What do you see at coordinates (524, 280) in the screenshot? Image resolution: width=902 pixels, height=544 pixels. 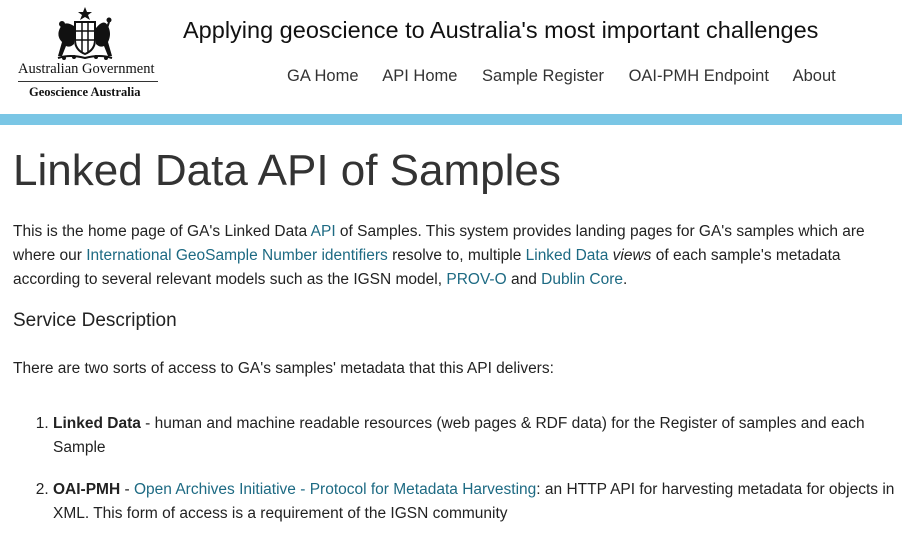 I see `intro-text: and` at bounding box center [524, 280].